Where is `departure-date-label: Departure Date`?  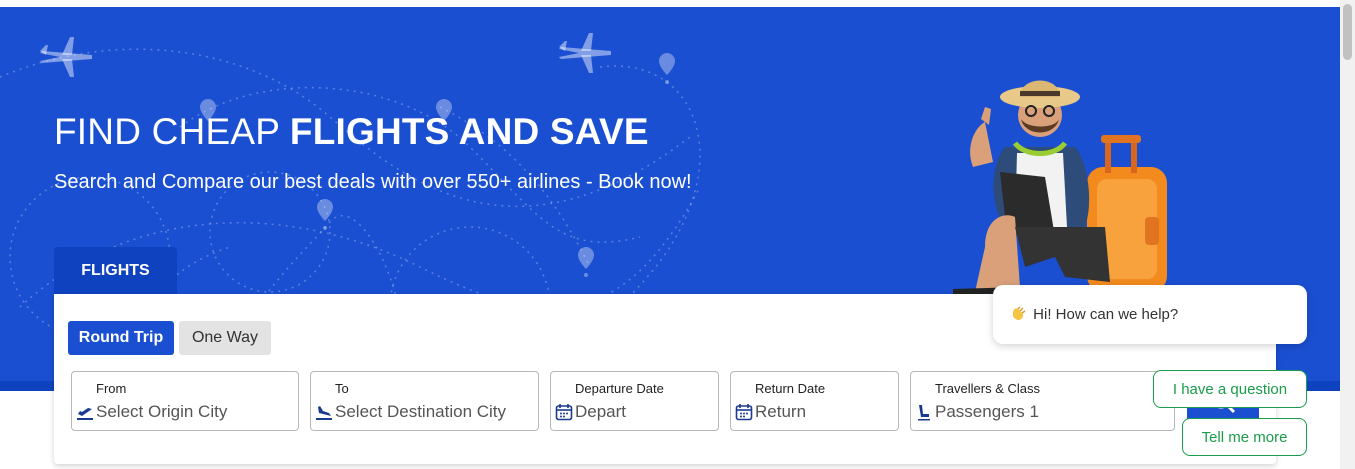
departure-date-label: Departure Date is located at coordinates (619, 388).